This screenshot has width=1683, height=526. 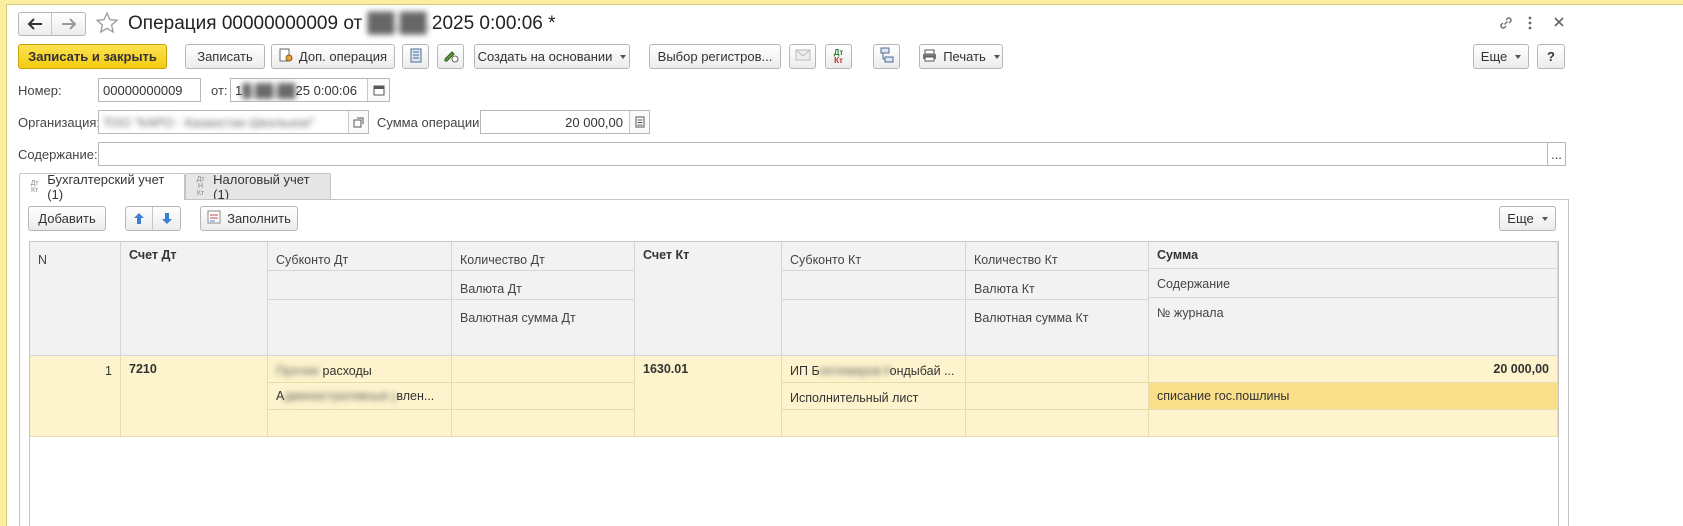 What do you see at coordinates (280, 396) in the screenshot?
I see `subconto-start: А` at bounding box center [280, 396].